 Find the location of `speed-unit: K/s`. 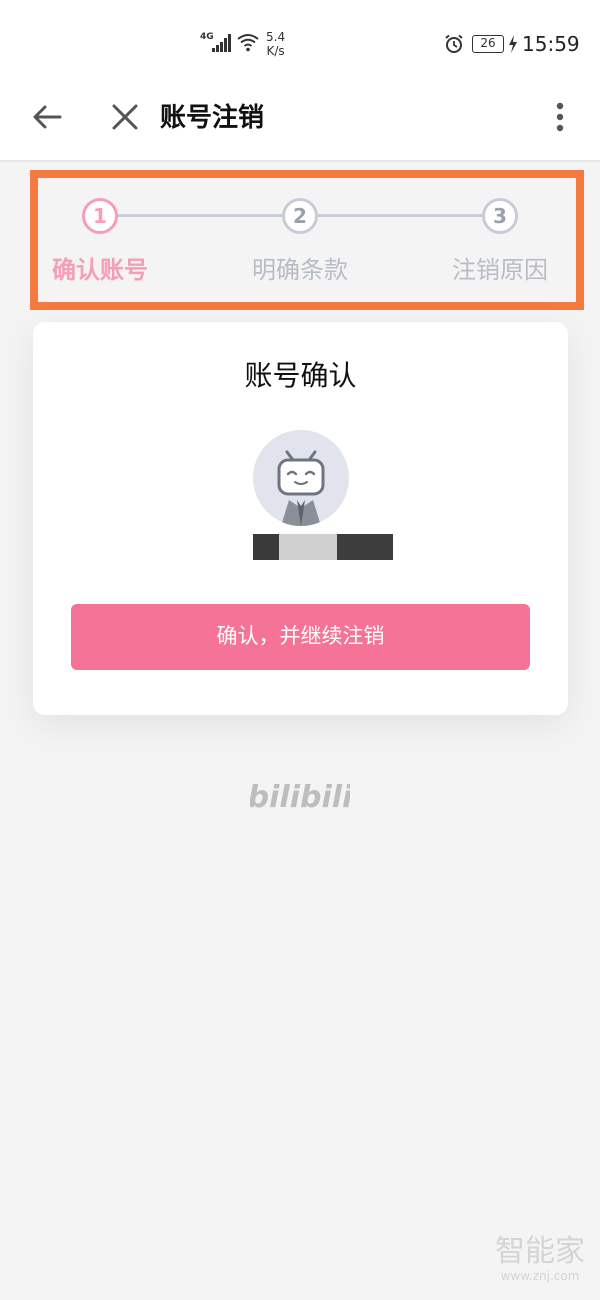

speed-unit: K/s is located at coordinates (275, 51).